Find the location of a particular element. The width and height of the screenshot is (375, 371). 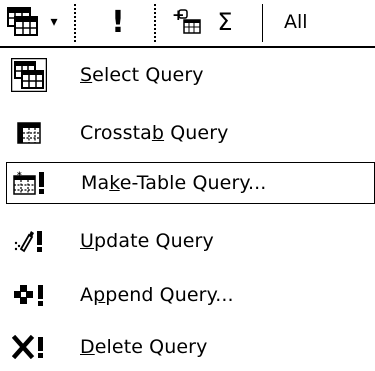

show-table-icon: + is located at coordinates (187, 22).